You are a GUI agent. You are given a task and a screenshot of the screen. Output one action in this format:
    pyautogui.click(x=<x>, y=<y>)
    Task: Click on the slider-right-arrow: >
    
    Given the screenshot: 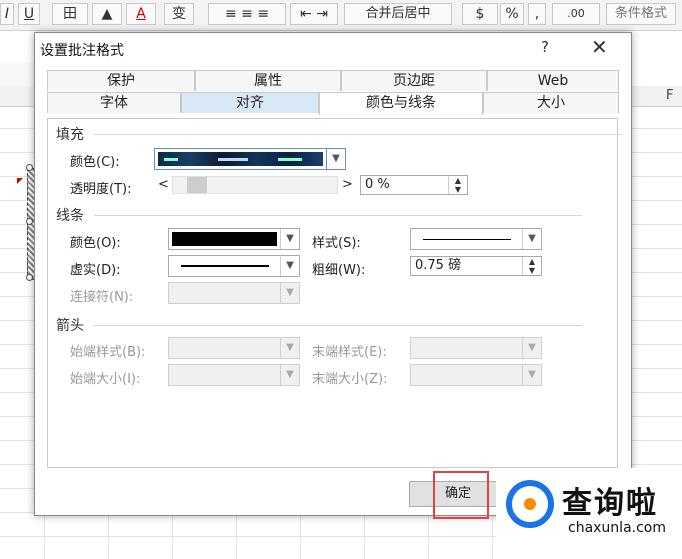 What is the action you would take?
    pyautogui.click(x=347, y=184)
    